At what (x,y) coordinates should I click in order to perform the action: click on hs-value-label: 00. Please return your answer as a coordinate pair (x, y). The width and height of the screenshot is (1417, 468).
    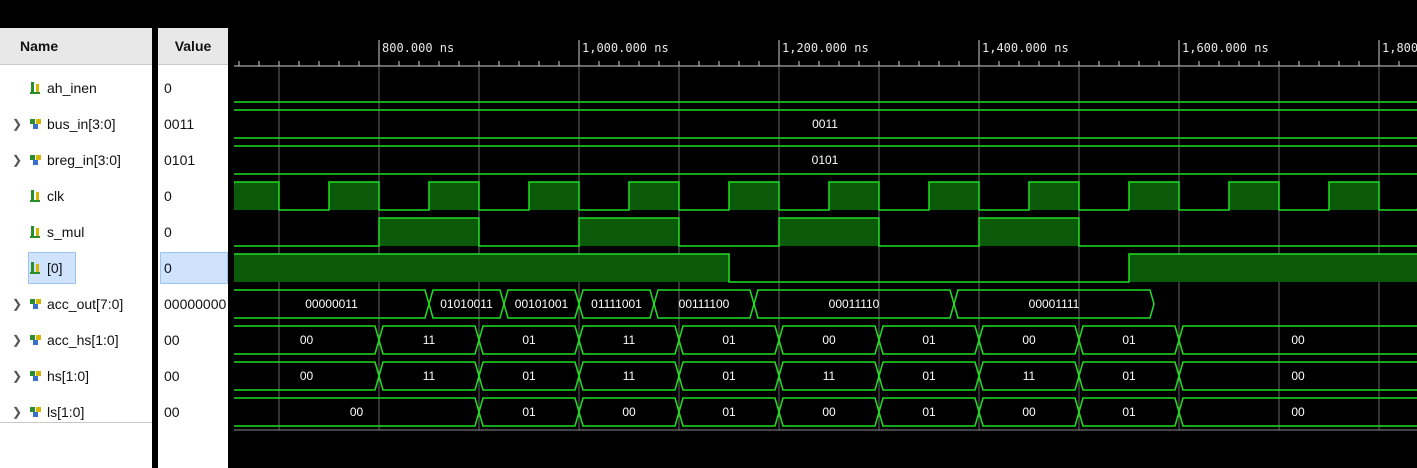
    Looking at the image, I should click on (307, 376).